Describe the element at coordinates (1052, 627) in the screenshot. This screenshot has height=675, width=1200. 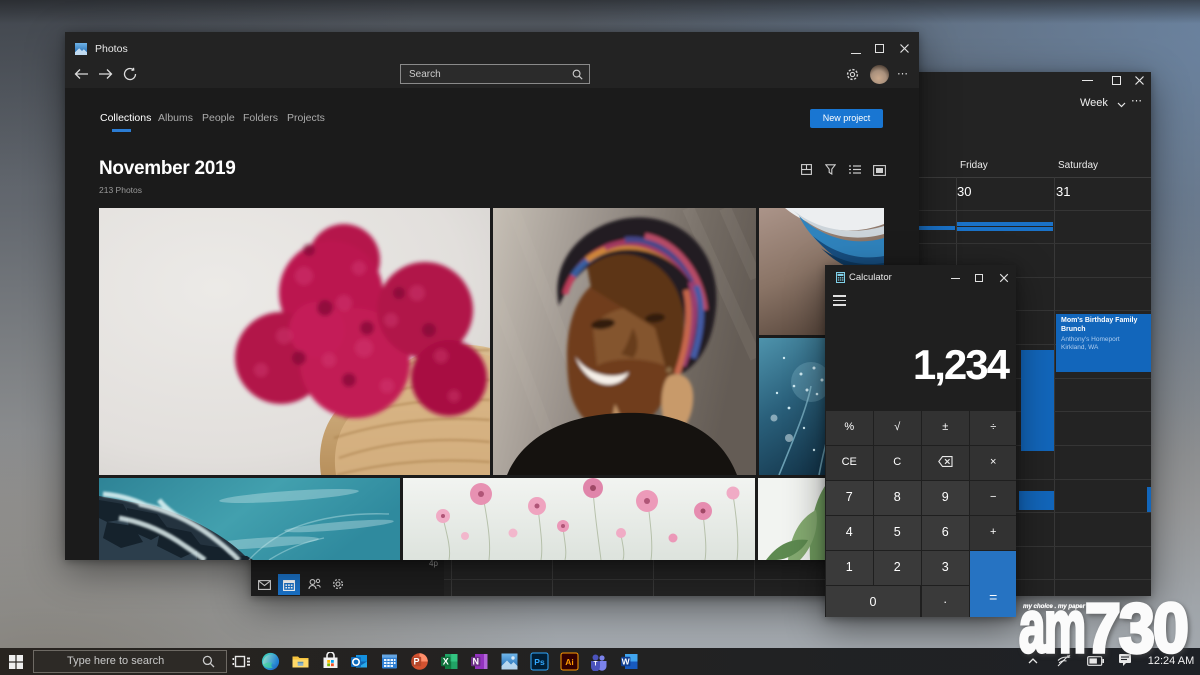
I see `svg-text: am` at that location.